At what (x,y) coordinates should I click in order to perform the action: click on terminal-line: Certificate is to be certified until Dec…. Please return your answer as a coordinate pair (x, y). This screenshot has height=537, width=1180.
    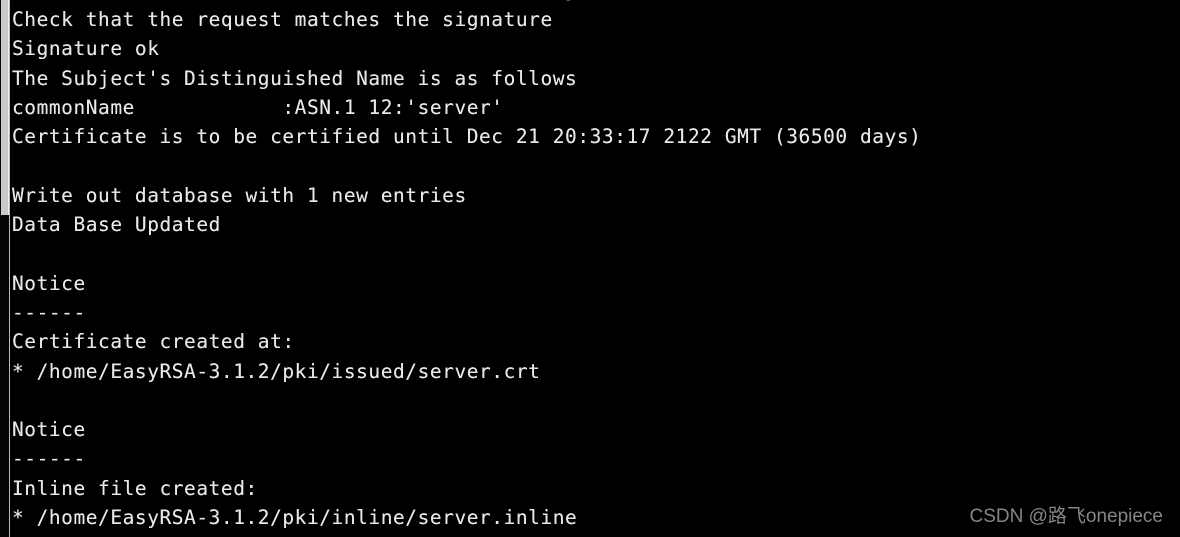
    Looking at the image, I should click on (467, 137).